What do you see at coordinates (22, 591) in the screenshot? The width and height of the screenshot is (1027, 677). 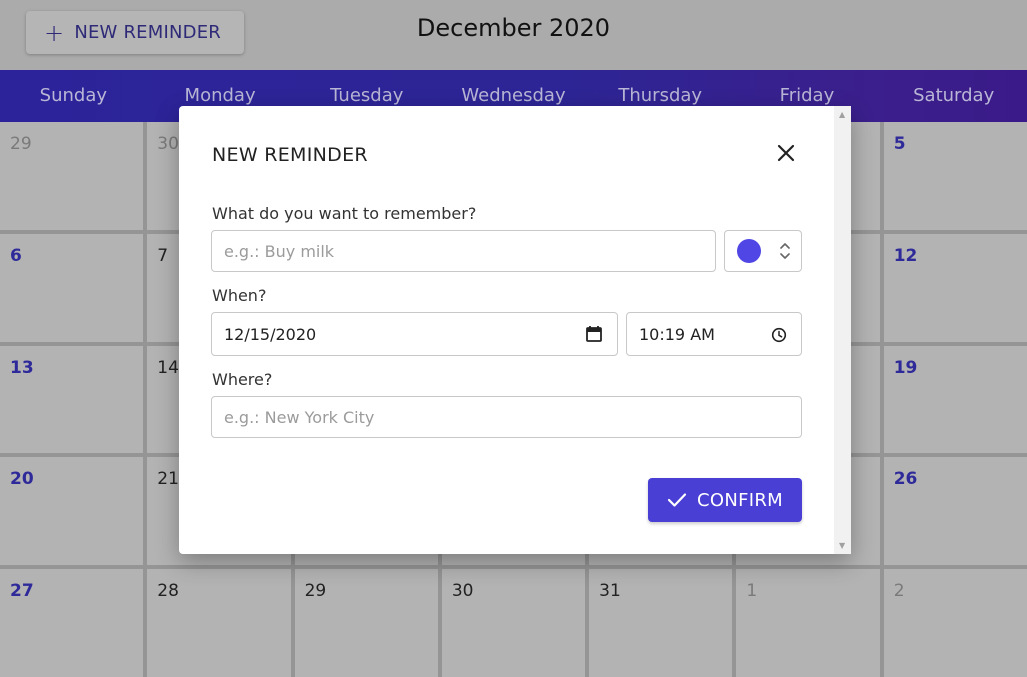 I see `day-number: 27` at bounding box center [22, 591].